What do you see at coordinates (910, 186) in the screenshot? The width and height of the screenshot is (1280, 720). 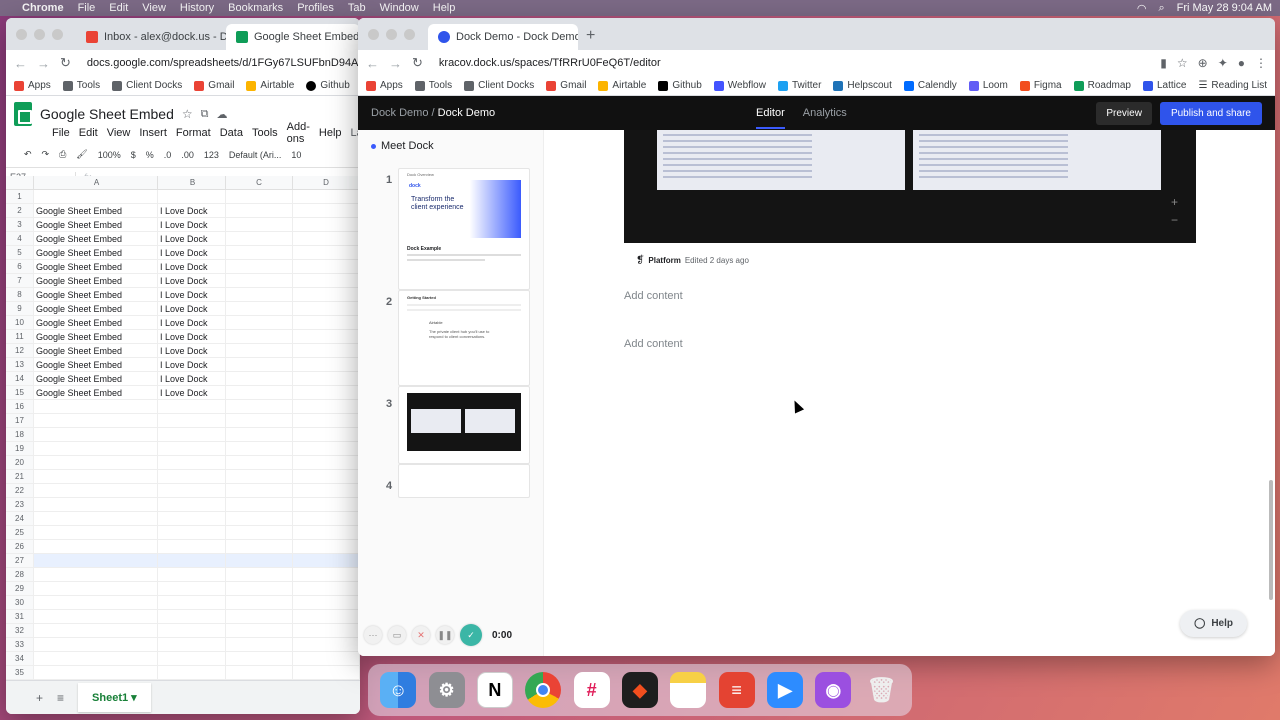 I see `embed-block: + −` at bounding box center [910, 186].